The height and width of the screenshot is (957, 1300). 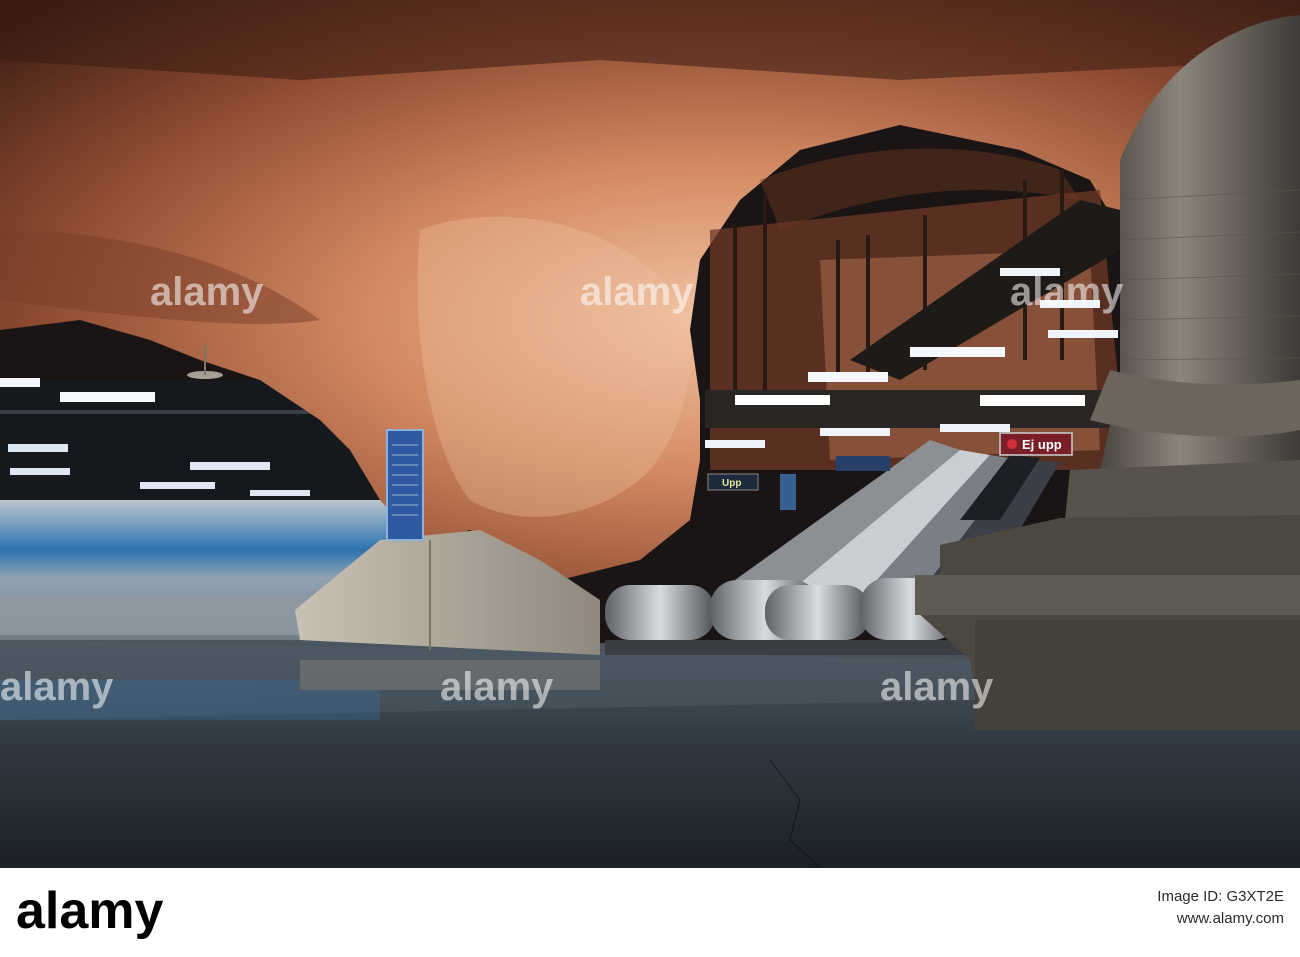 I want to click on svg-text: Upp, so click(x=731, y=483).